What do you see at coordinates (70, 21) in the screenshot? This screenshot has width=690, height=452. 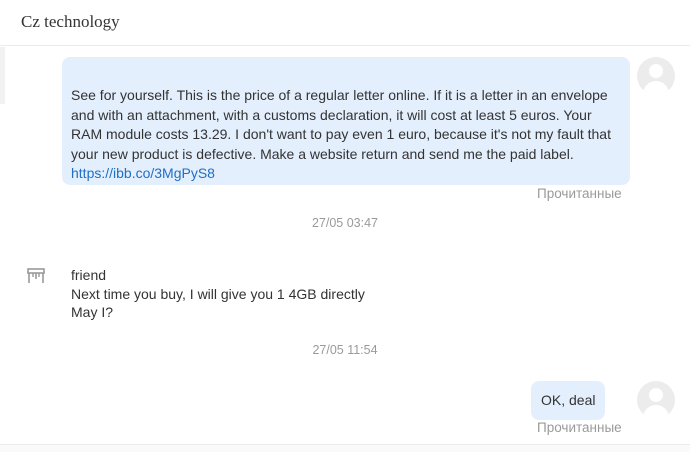 I see `chat-title: Cz technology` at bounding box center [70, 21].